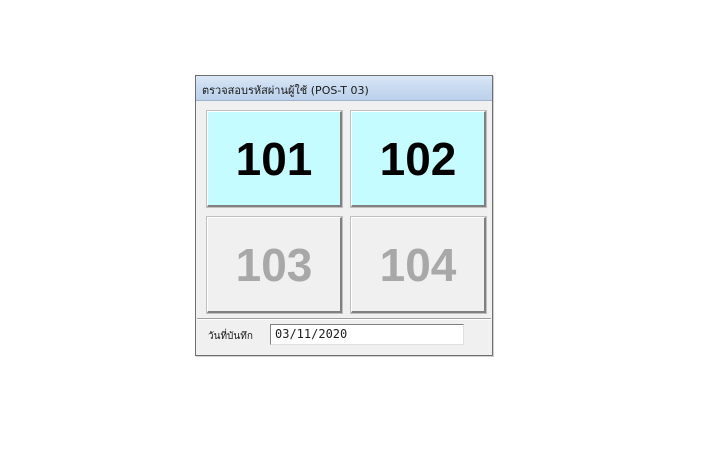  I want to click on terminal-button-103: 103, so click(274, 265).